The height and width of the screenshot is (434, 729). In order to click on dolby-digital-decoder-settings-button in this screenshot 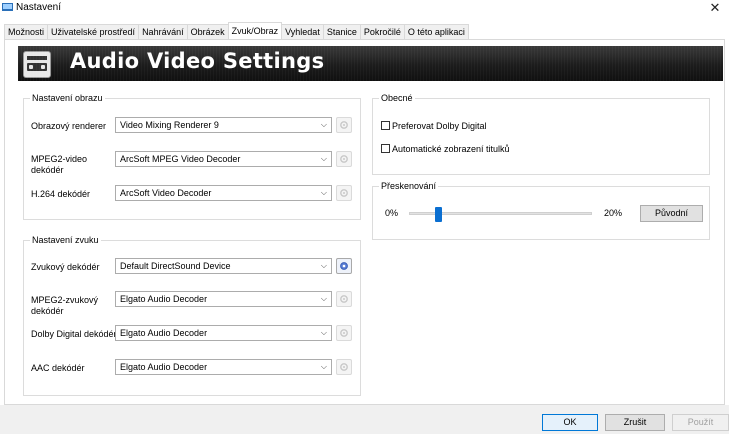, I will do `click(344, 333)`.